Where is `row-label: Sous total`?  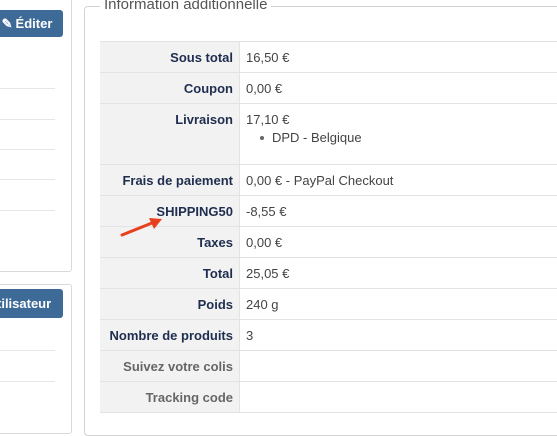
row-label: Sous total is located at coordinates (170, 57).